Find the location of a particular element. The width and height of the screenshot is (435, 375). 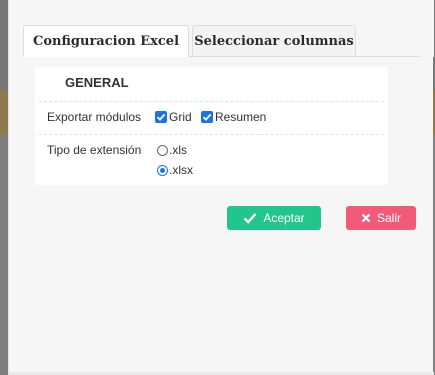

extension-type-label: Tipo de extensión is located at coordinates (94, 150).